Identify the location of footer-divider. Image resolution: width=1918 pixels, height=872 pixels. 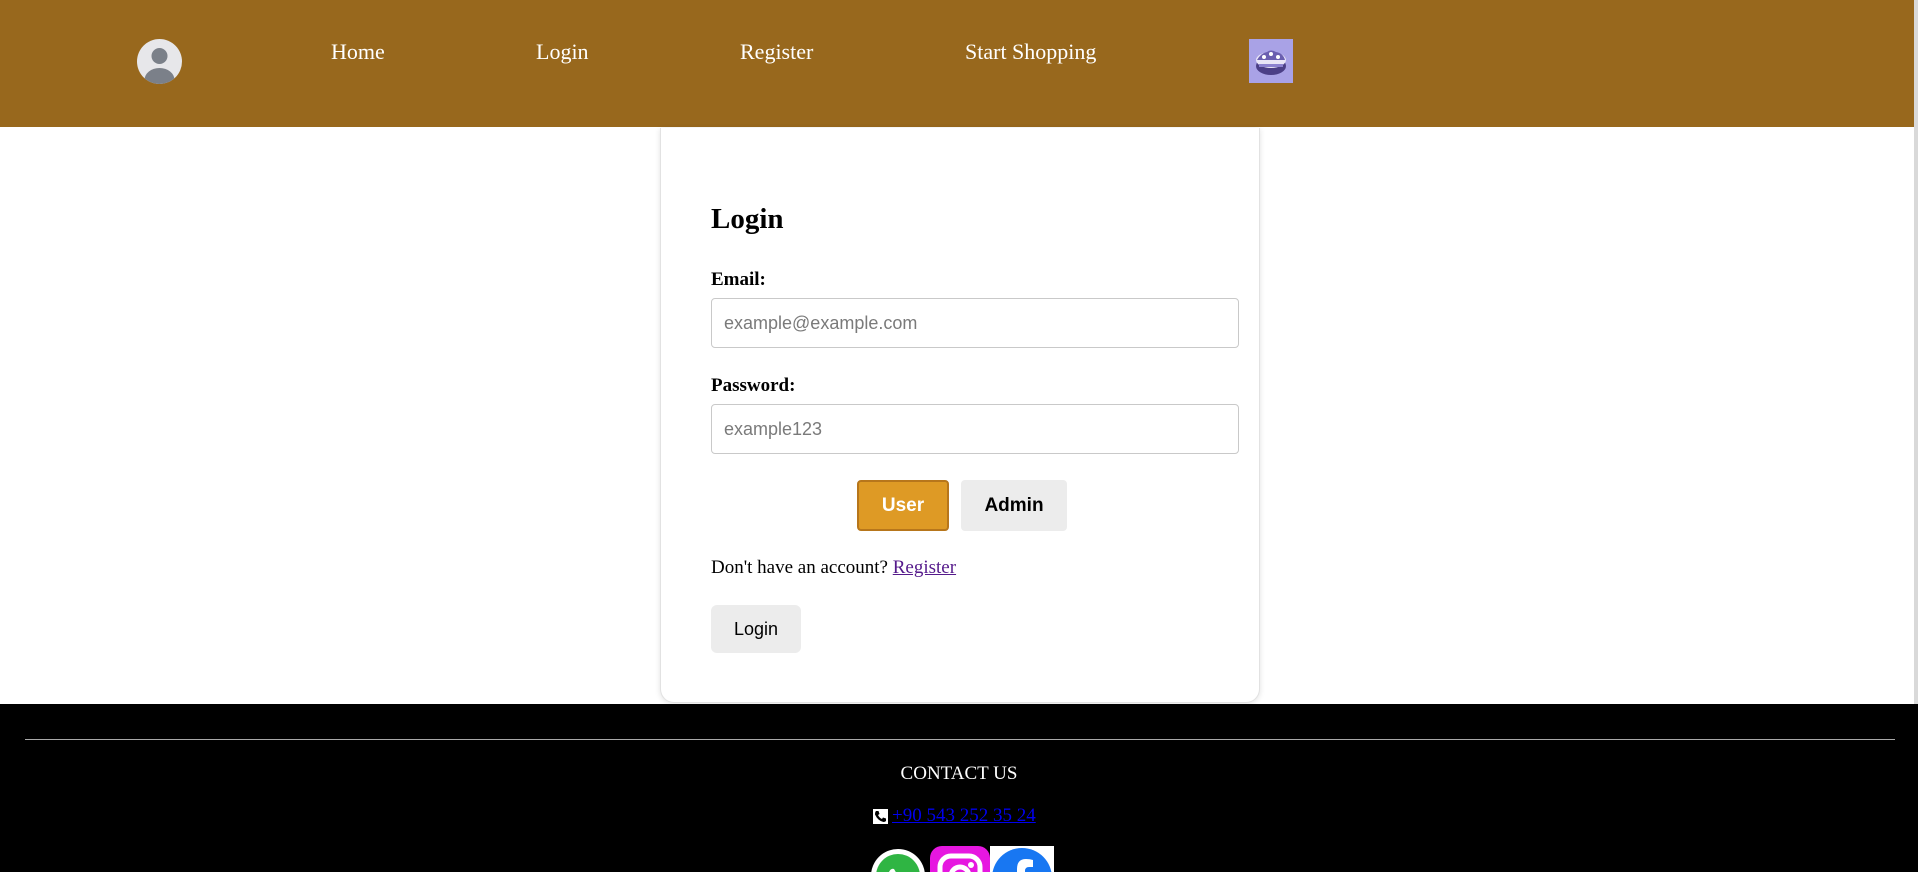
(960, 739).